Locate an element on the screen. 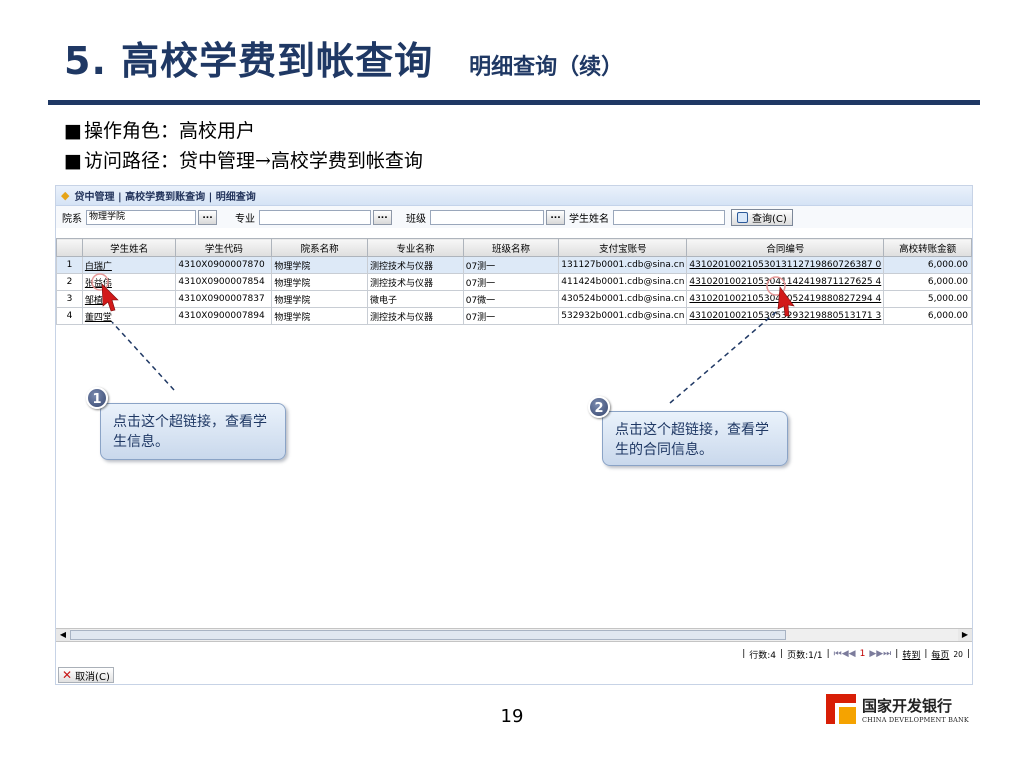 The width and height of the screenshot is (1024, 768). student-name-link: 董四堂 is located at coordinates (98, 318).